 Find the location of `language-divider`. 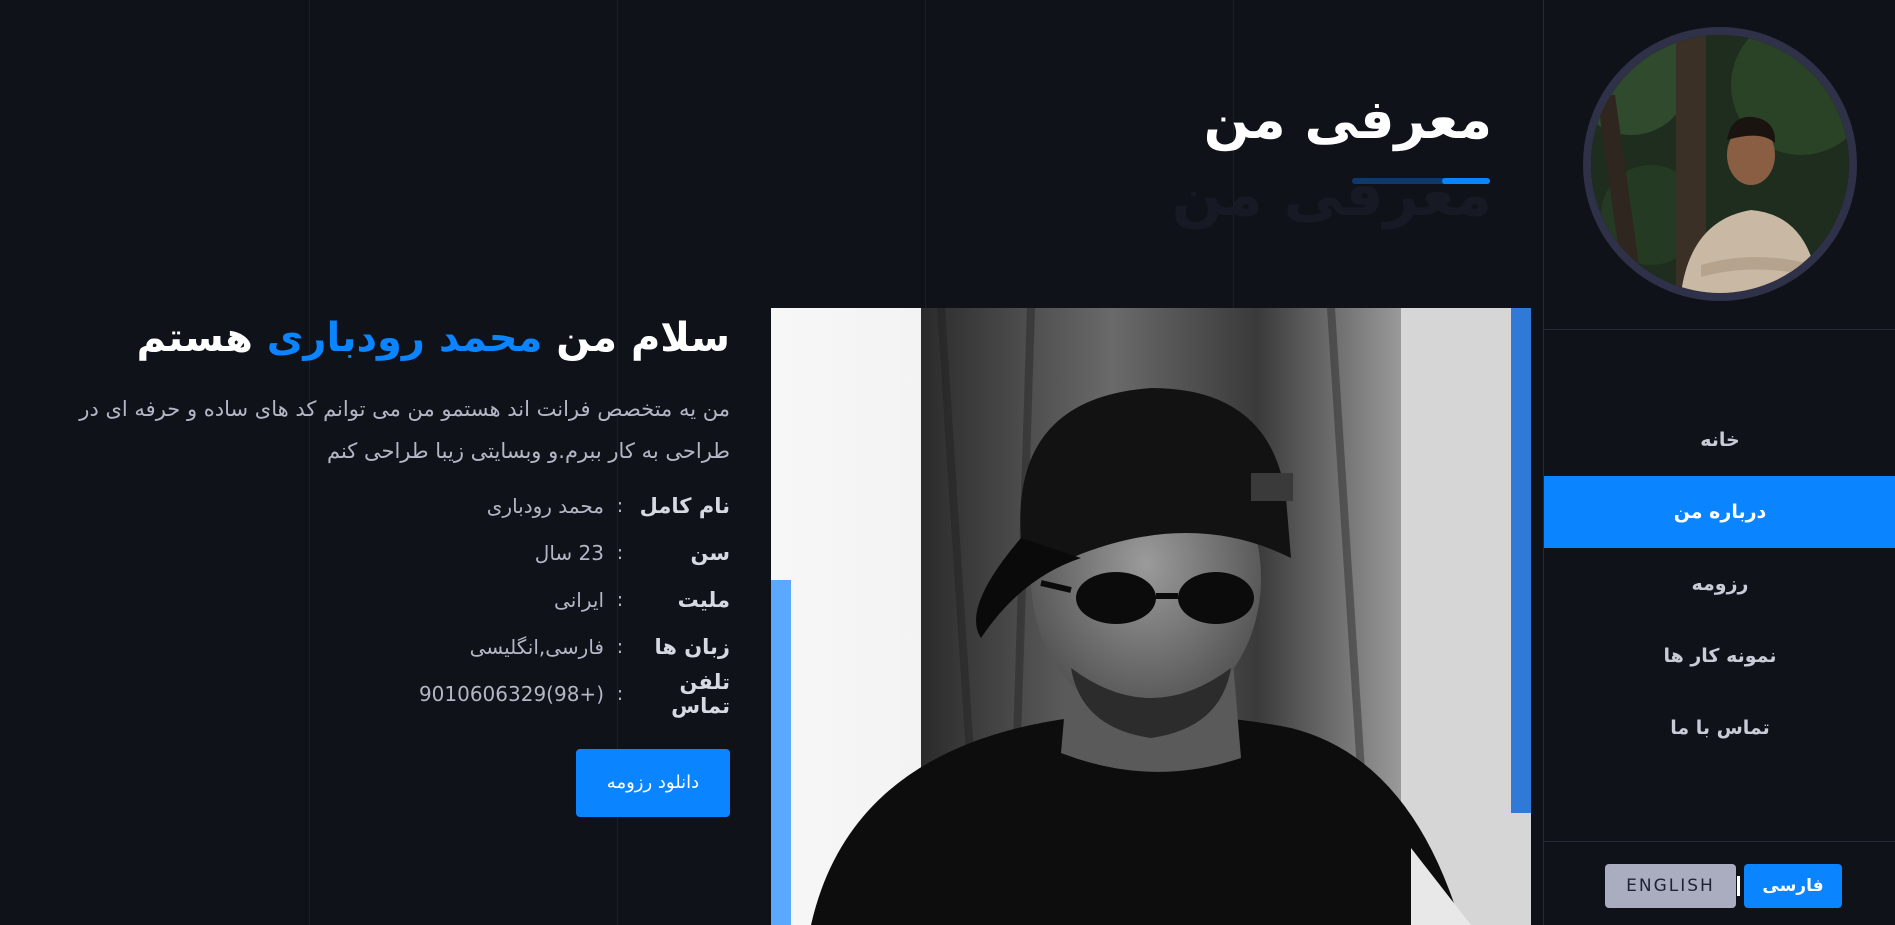

language-divider is located at coordinates (1738, 886).